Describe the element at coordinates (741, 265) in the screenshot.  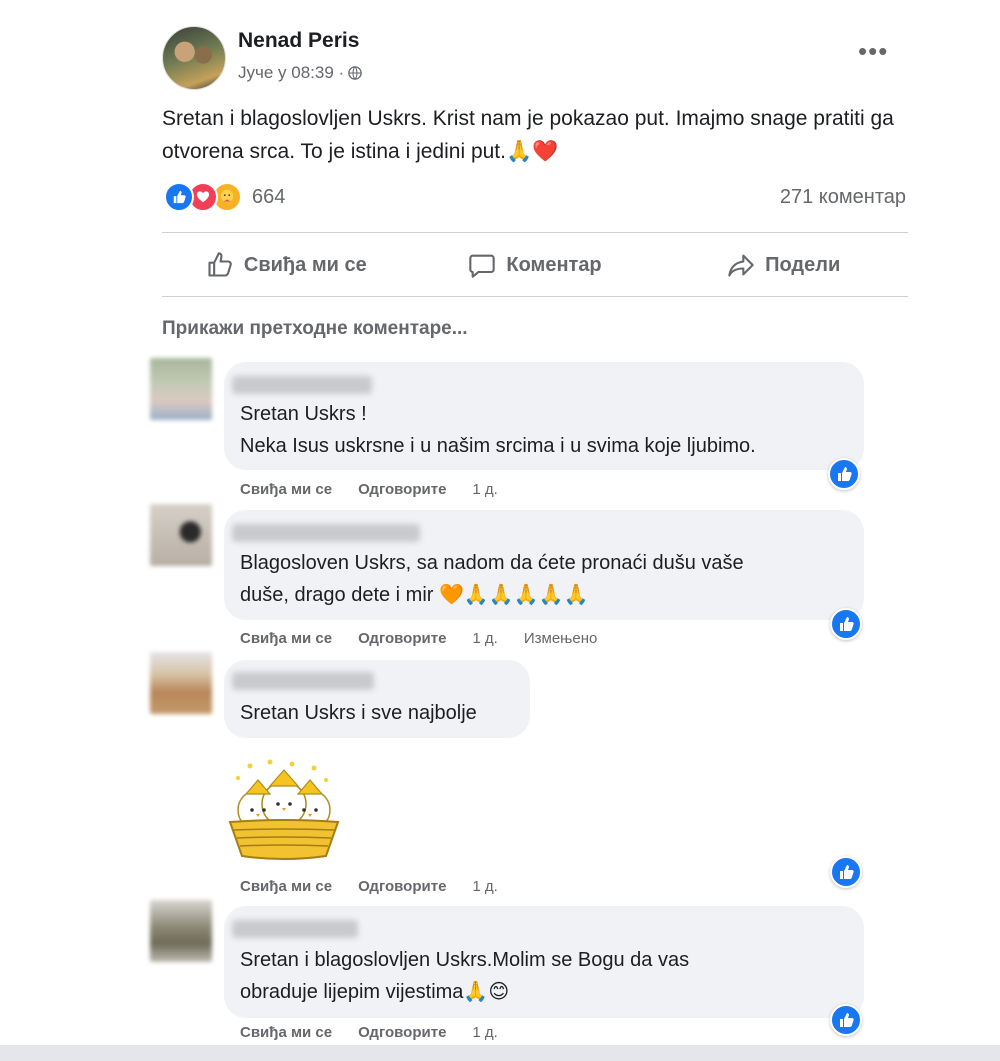
I see `share-arrow-icon` at that location.